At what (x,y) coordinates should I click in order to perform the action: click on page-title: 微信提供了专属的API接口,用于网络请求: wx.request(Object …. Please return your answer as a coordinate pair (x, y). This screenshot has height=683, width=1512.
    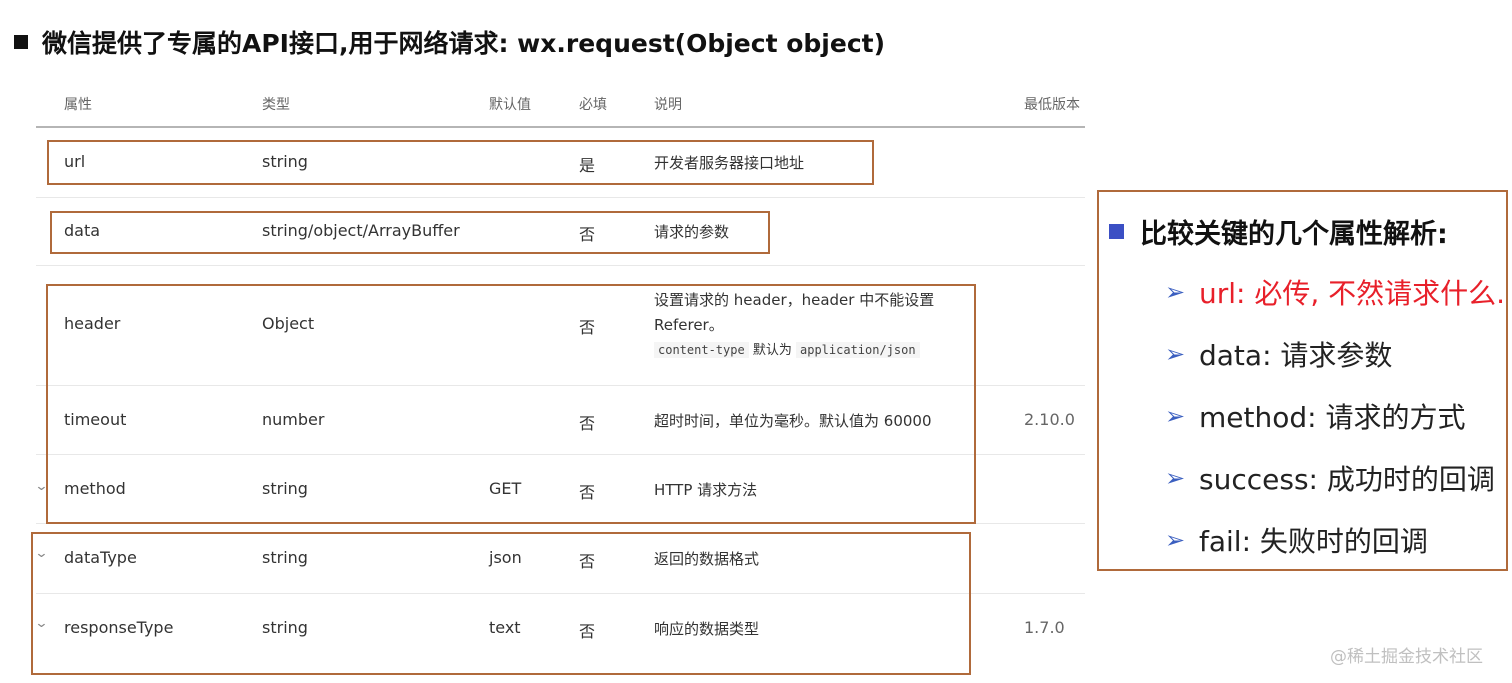
    Looking at the image, I should click on (449, 42).